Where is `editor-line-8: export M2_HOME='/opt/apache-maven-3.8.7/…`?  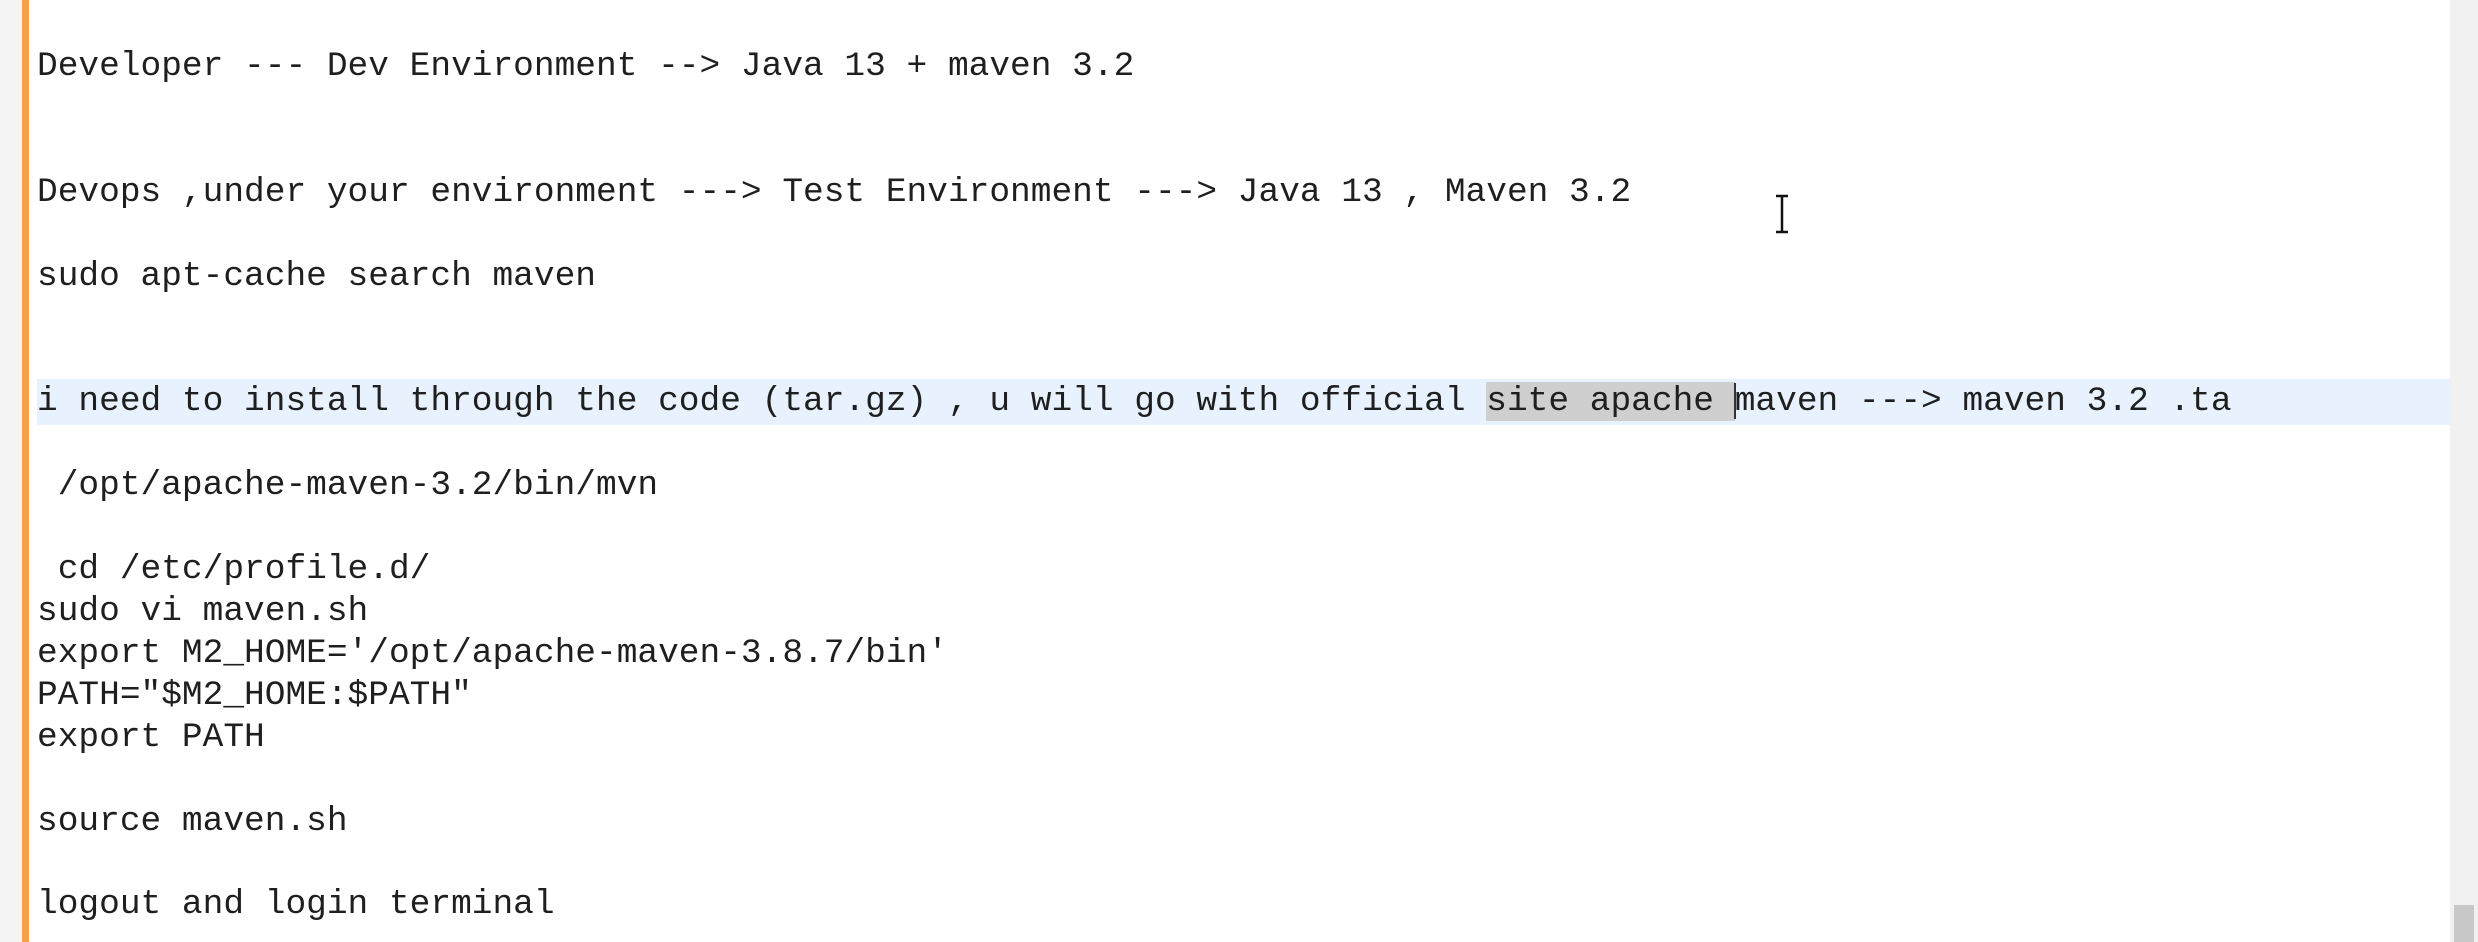
editor-line-8: export M2_HOME='/opt/apache-maven-3.8.7/… is located at coordinates (492, 654).